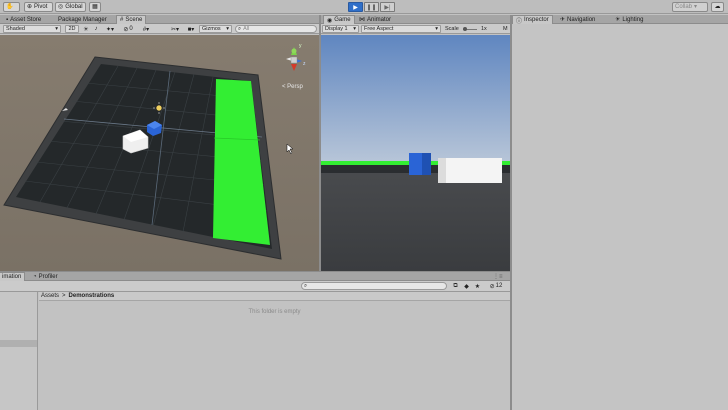  Describe the element at coordinates (92, 296) in the screenshot. I see `breadcrumb-demonstrations: Demonstrations` at that location.